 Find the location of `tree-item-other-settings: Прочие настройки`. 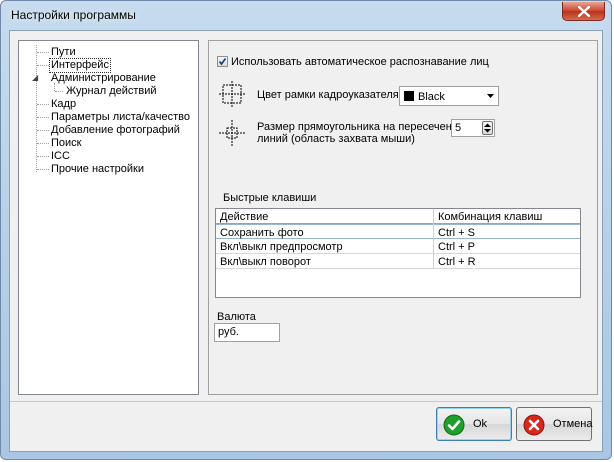

tree-item-other-settings: Прочие настройки is located at coordinates (97, 169).